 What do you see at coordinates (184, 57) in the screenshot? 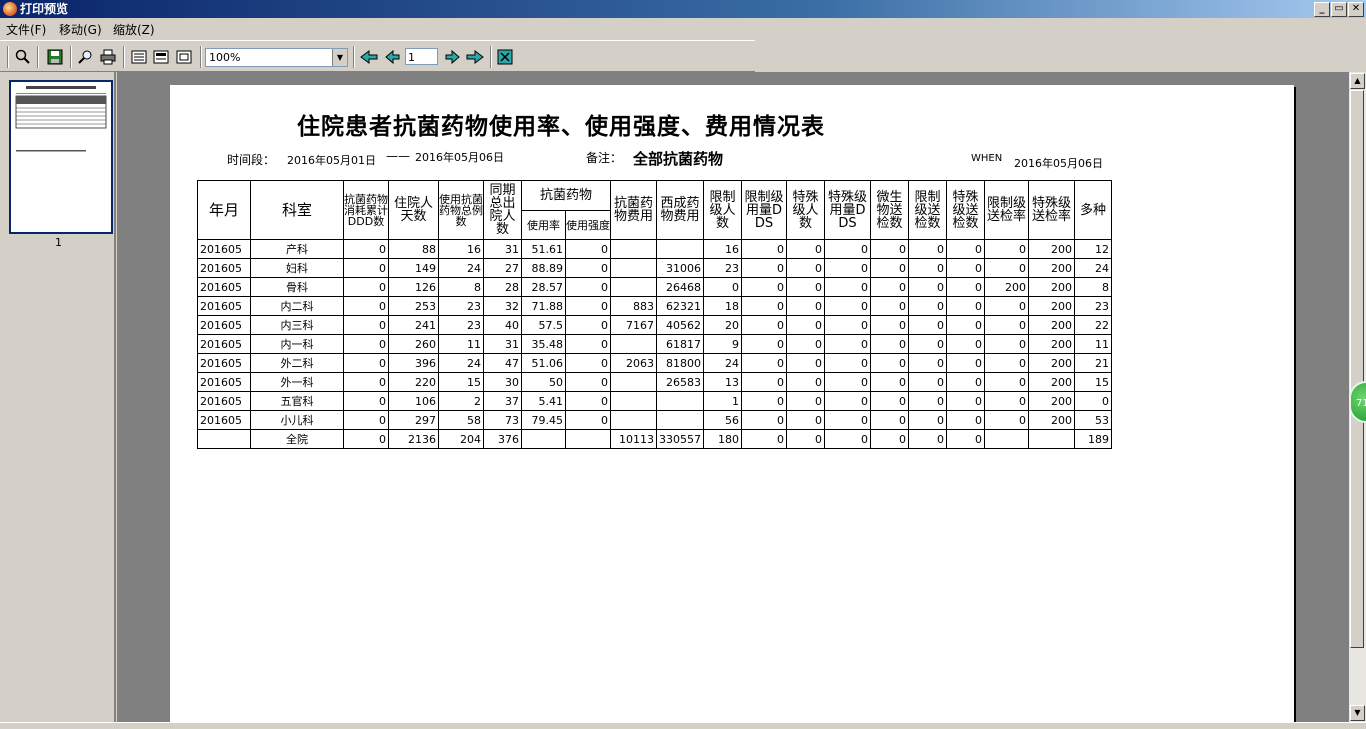
I see `properties-icon` at bounding box center [184, 57].